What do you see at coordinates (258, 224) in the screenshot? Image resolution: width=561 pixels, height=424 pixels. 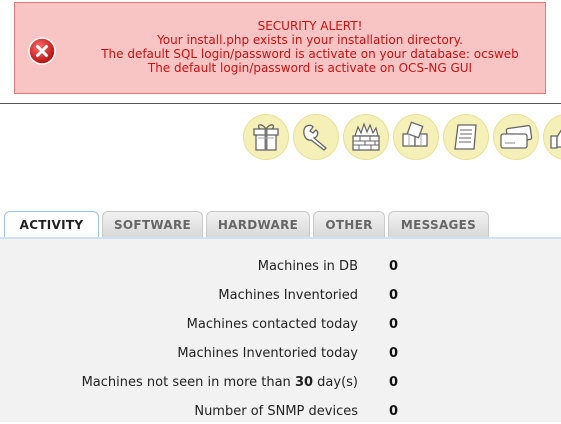 I see `tab-hardware: HARDWARE` at bounding box center [258, 224].